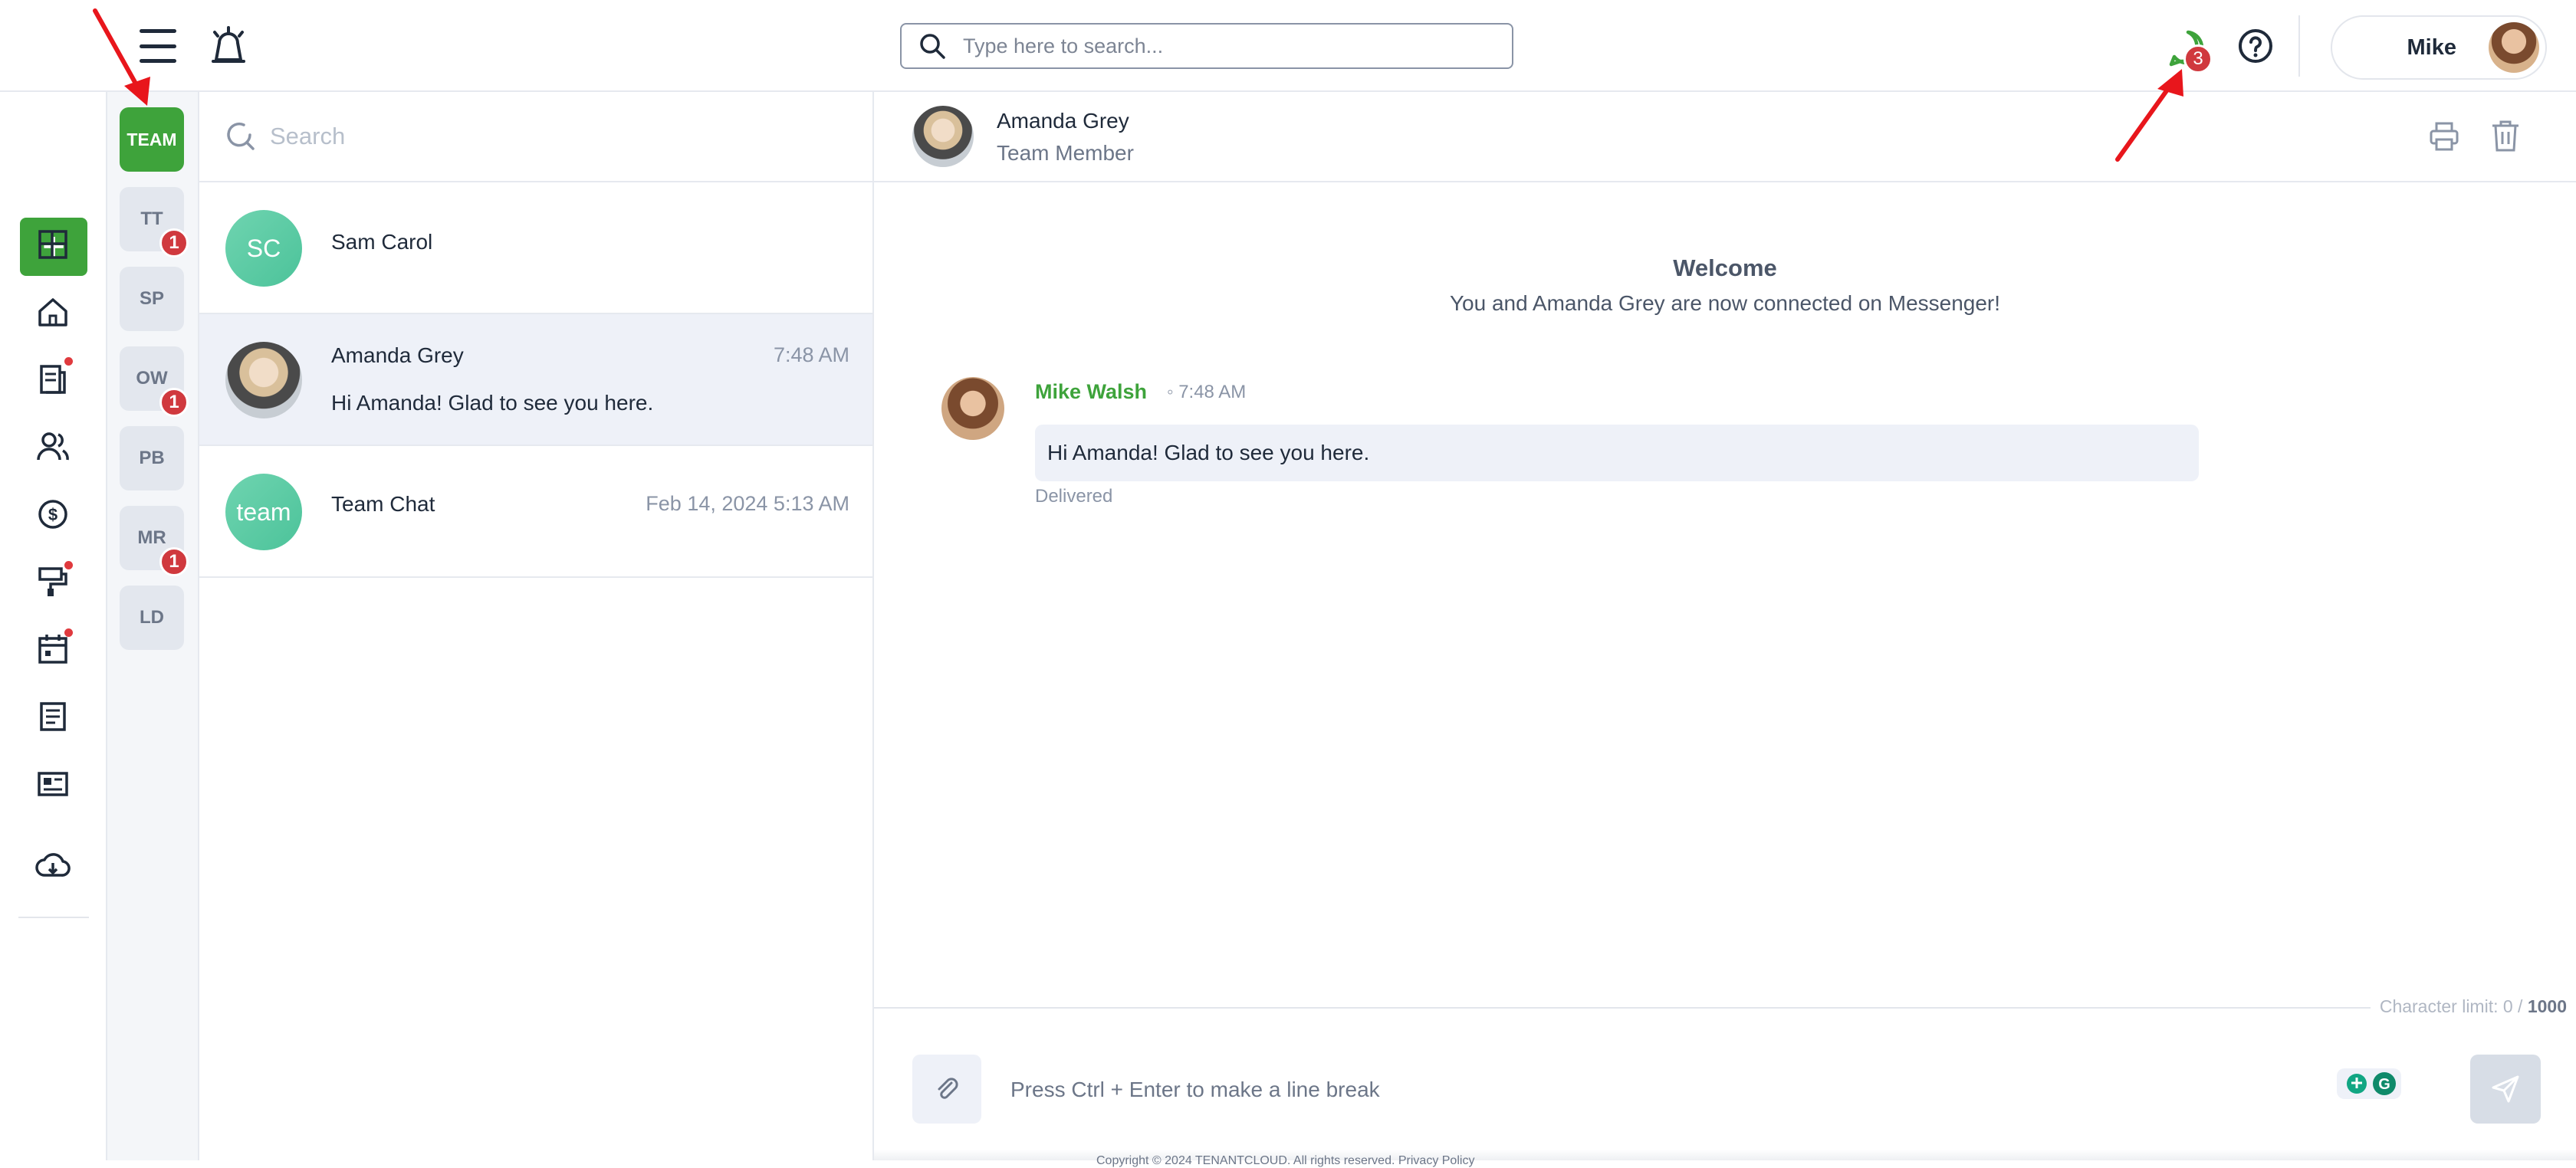  I want to click on calendar-icon, so click(53, 649).